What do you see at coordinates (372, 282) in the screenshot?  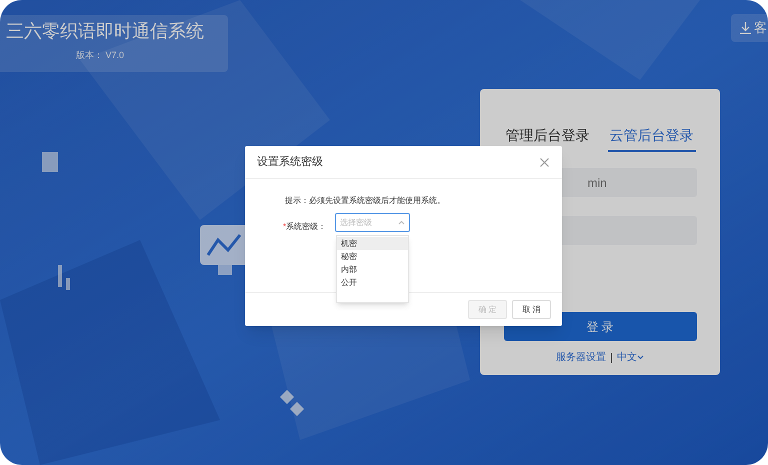 I see `dropdown-option: 公开` at bounding box center [372, 282].